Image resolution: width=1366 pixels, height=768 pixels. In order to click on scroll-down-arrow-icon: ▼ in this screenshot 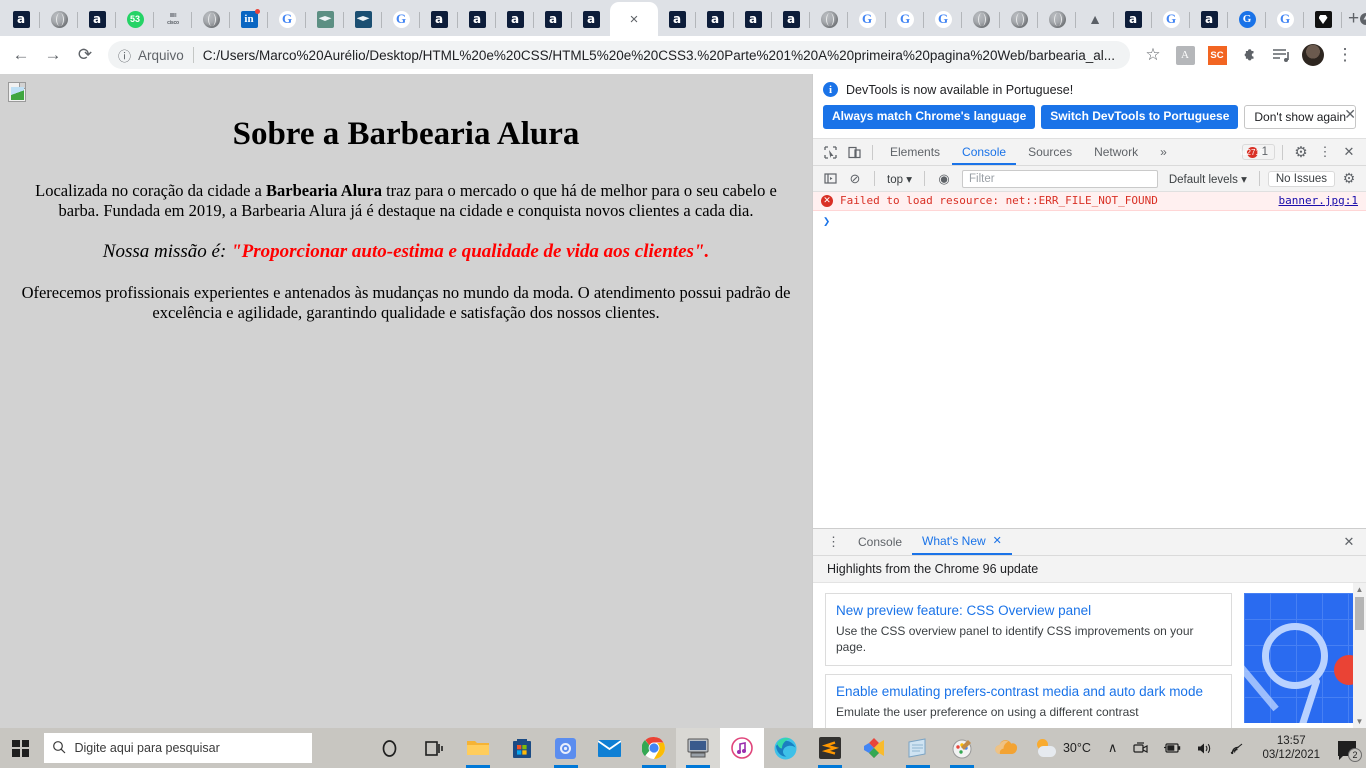, I will do `click(1359, 721)`.